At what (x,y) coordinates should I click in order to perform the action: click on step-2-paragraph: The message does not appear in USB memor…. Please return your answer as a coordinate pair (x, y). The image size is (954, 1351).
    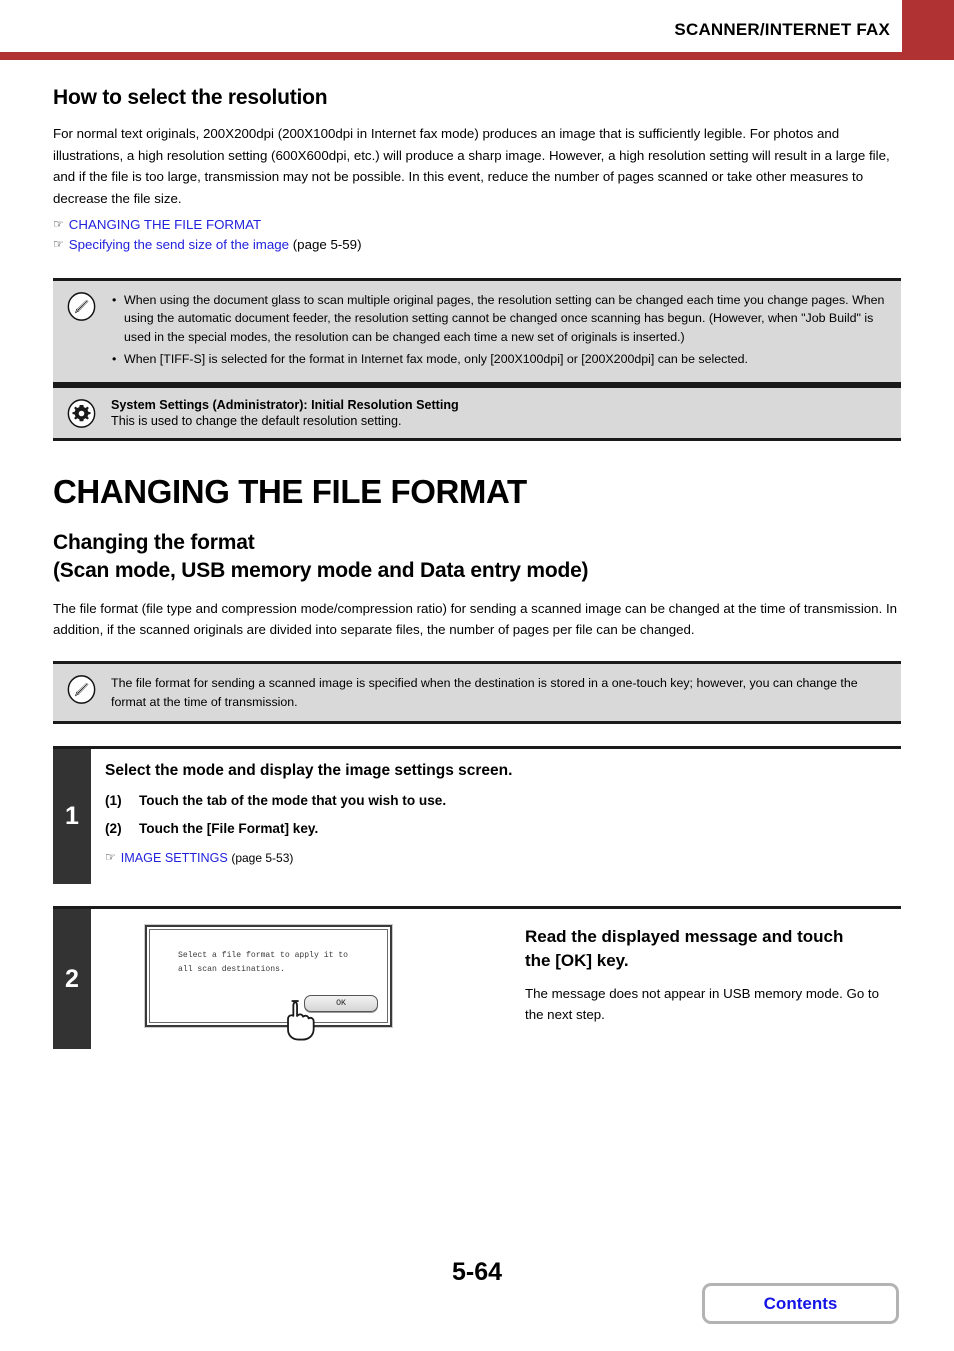
    Looking at the image, I should click on (702, 1004).